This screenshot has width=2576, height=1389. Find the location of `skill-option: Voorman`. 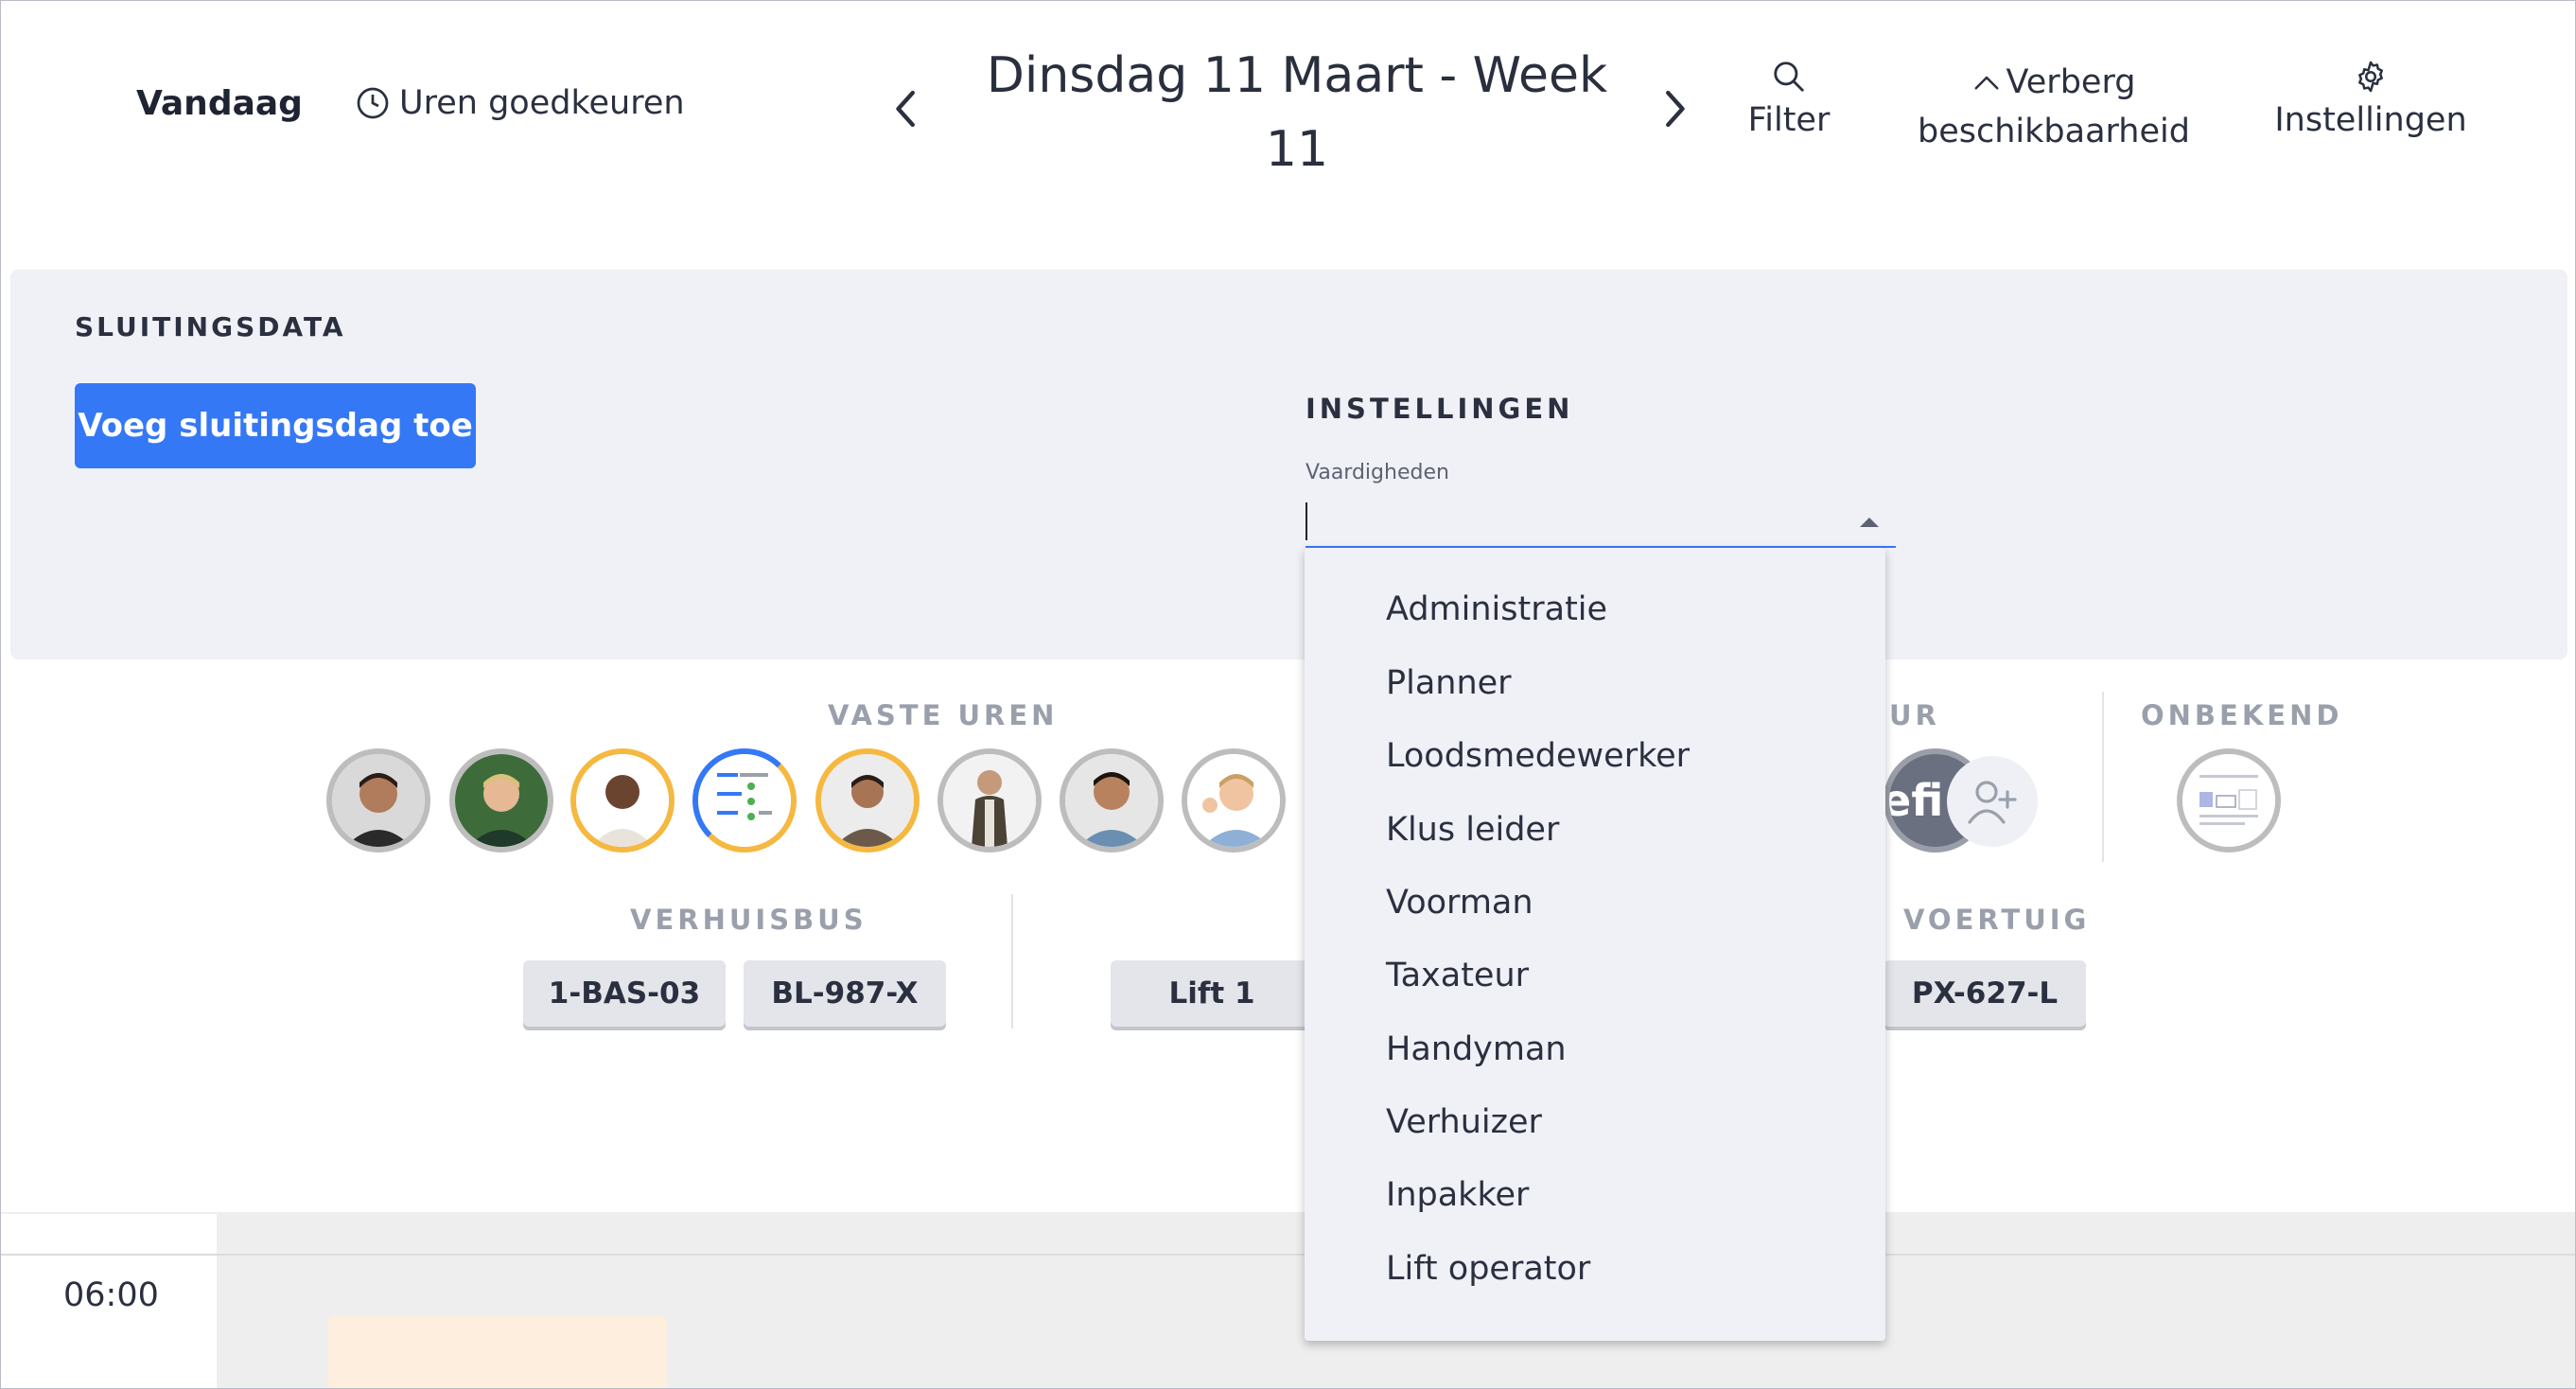

skill-option: Voorman is located at coordinates (1459, 903).